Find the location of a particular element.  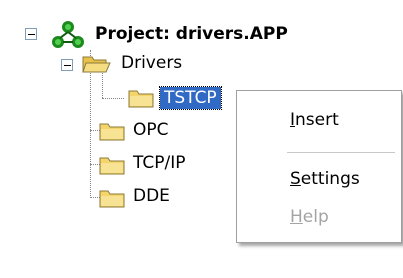

project-icon is located at coordinates (68, 34).